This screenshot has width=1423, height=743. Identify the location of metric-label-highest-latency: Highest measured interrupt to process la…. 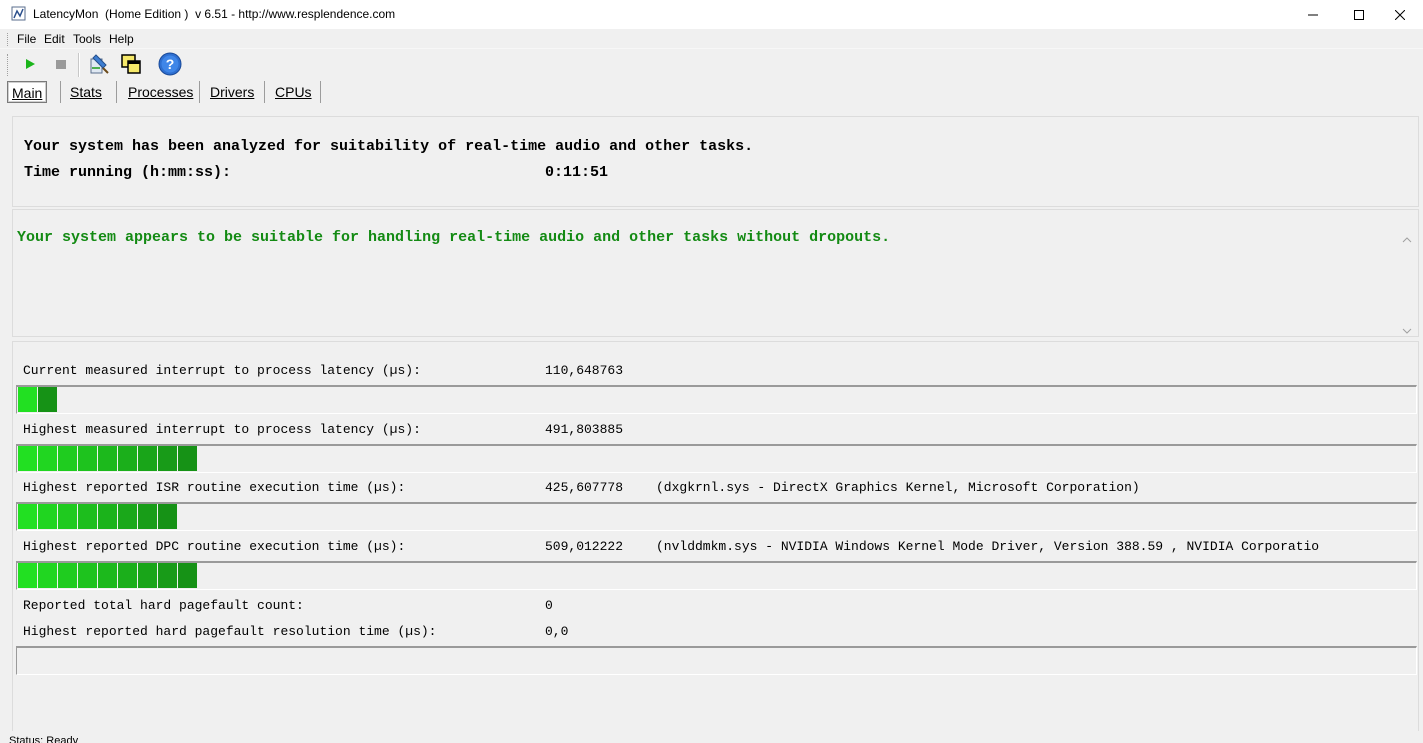
(222, 429).